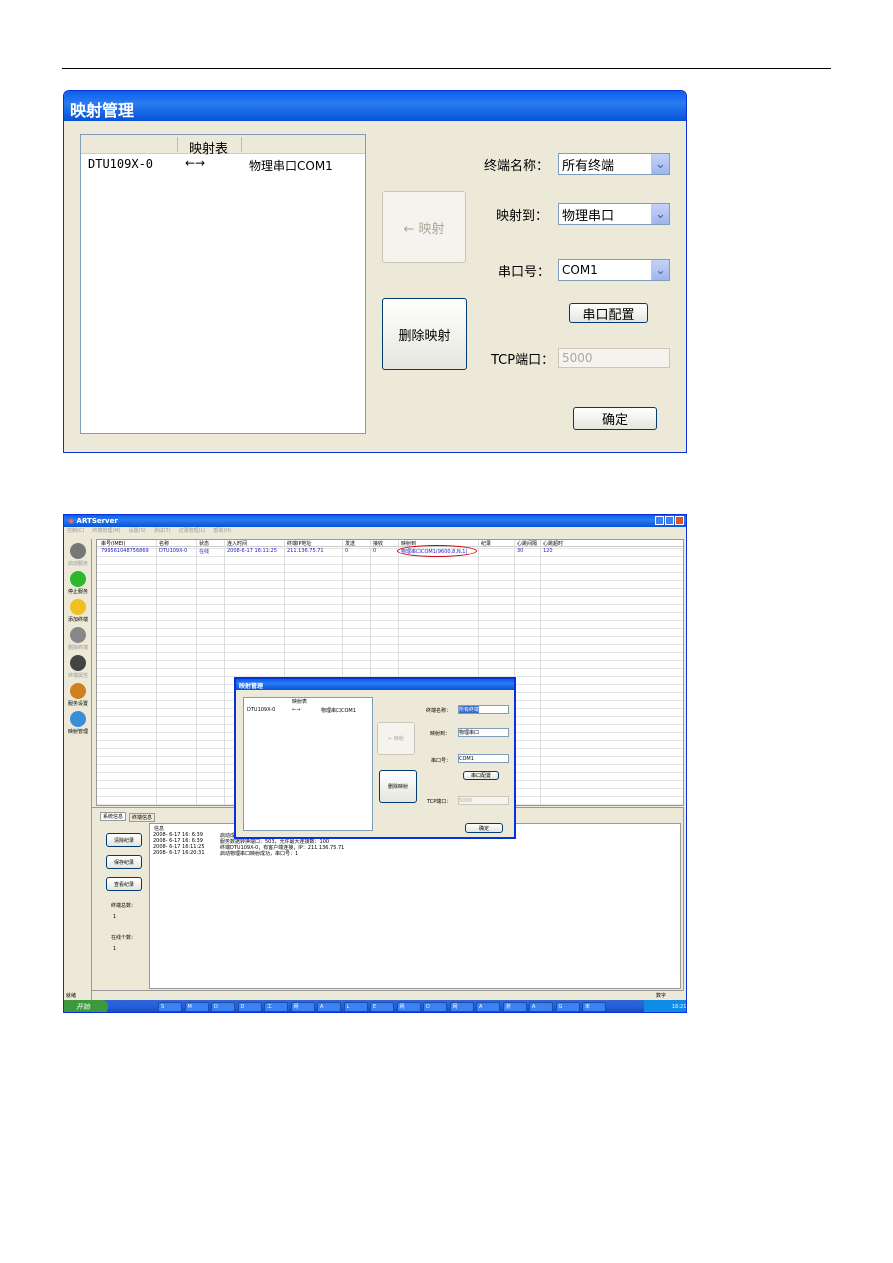 The width and height of the screenshot is (893, 1263). What do you see at coordinates (567, 1007) in the screenshot?
I see `taskbar-button: G` at bounding box center [567, 1007].